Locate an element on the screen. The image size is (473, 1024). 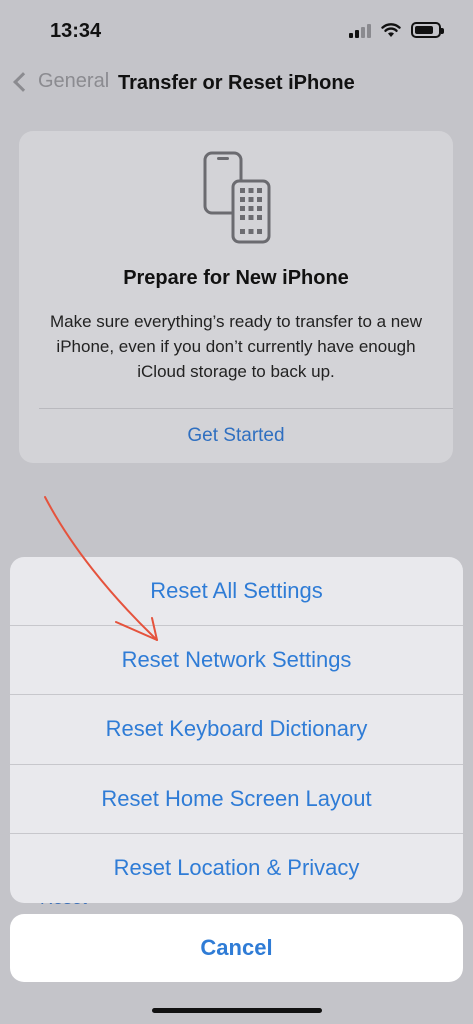
page-title: Transfer or Reset iPhone is located at coordinates (236, 83).